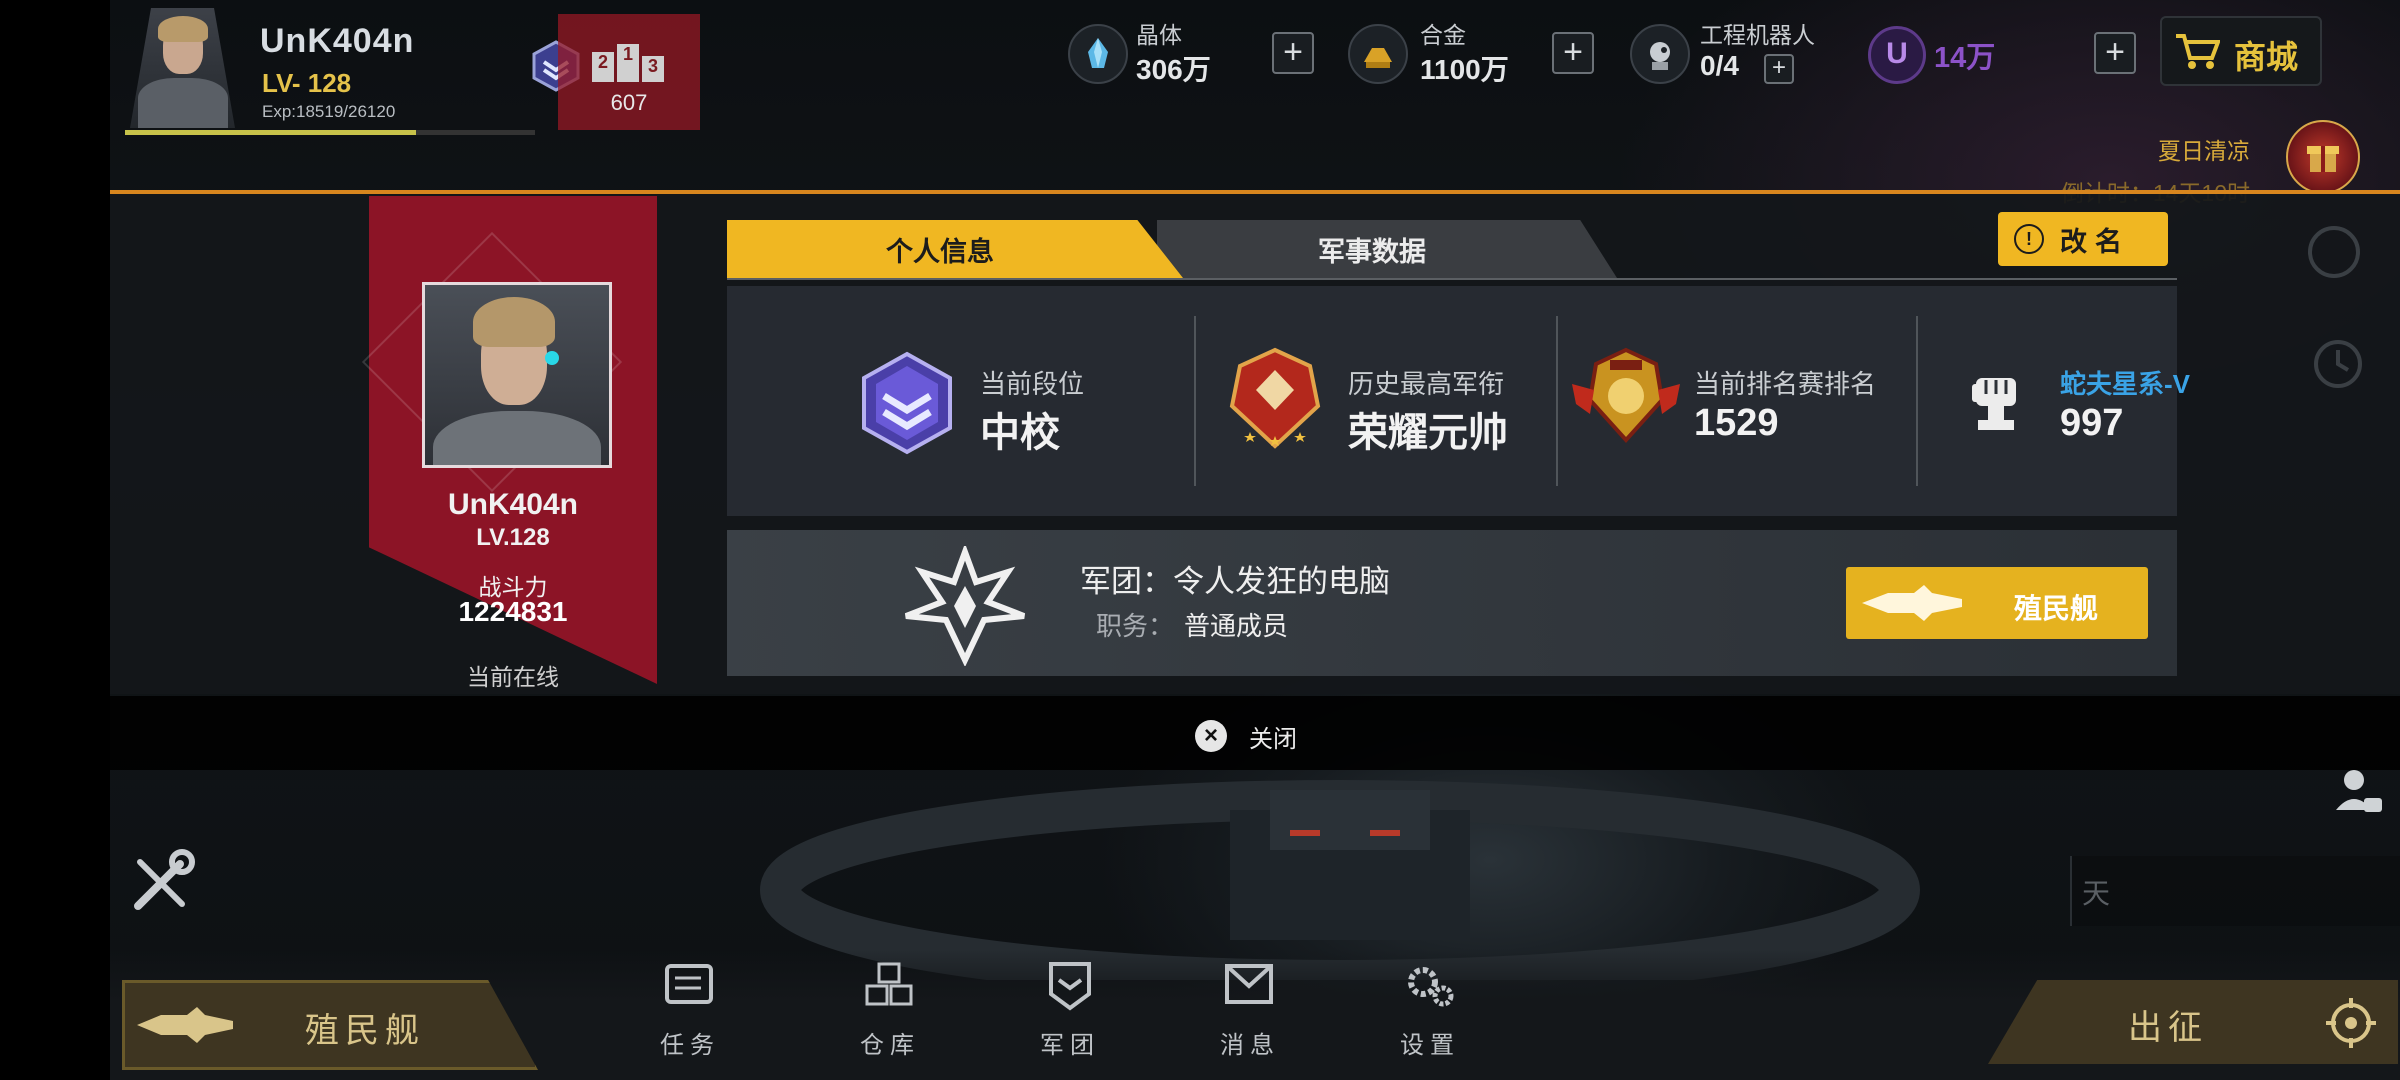 The height and width of the screenshot is (1080, 2400). I want to click on rank-chevron-icon, so click(907, 403).